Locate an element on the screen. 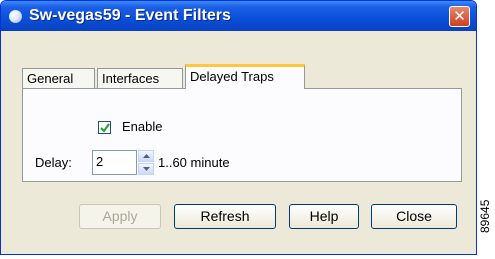 The height and width of the screenshot is (259, 495). tab-interfaces: Interfaces is located at coordinates (140, 78).